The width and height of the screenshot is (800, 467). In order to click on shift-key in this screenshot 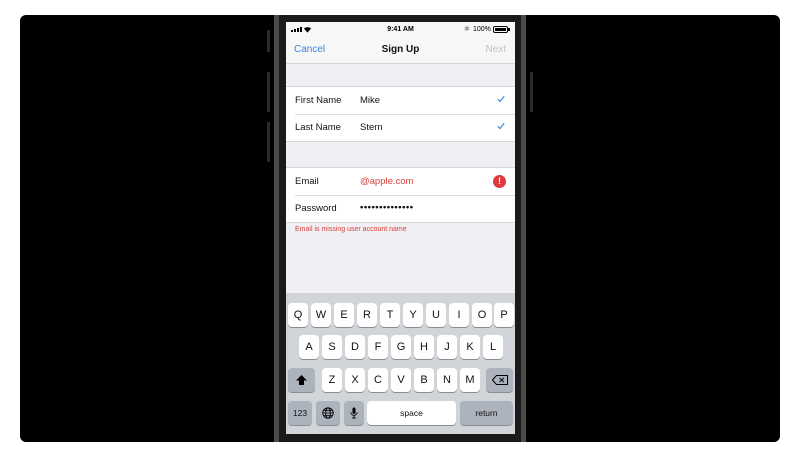, I will do `click(301, 380)`.